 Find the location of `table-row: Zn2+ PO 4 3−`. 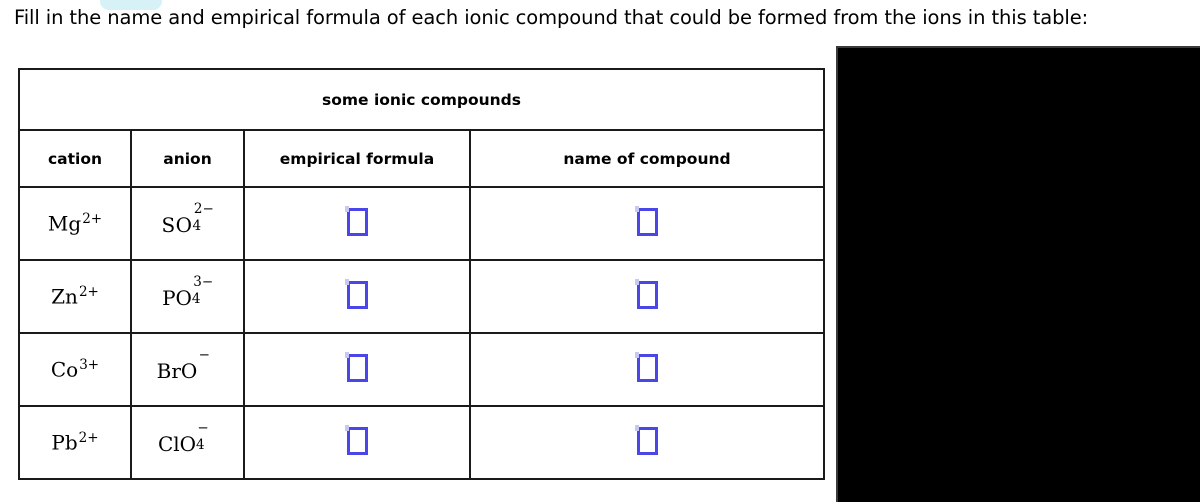

table-row: Zn2+ PO 4 3− is located at coordinates (422, 296).